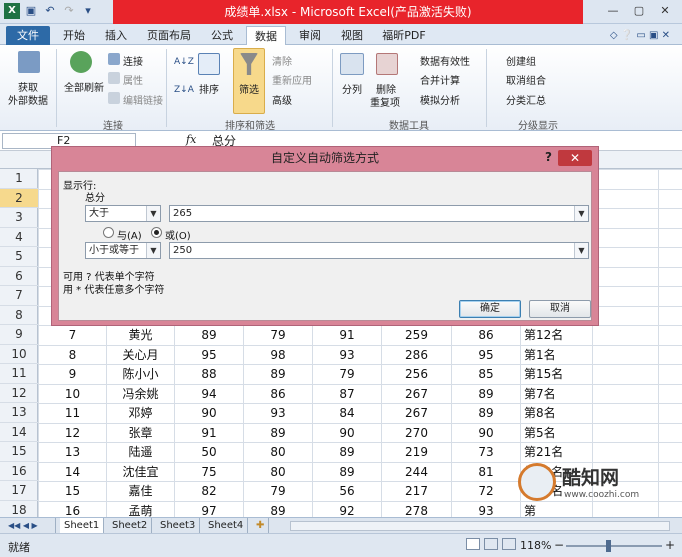 Image resolution: width=682 pixels, height=557 pixels. What do you see at coordinates (140, 491) in the screenshot?
I see `table-cell: 嘉佳` at bounding box center [140, 491].